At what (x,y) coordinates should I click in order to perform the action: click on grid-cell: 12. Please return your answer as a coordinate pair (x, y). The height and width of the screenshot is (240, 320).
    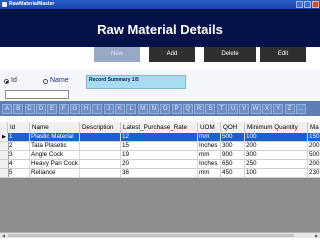
    Looking at the image, I should click on (159, 137).